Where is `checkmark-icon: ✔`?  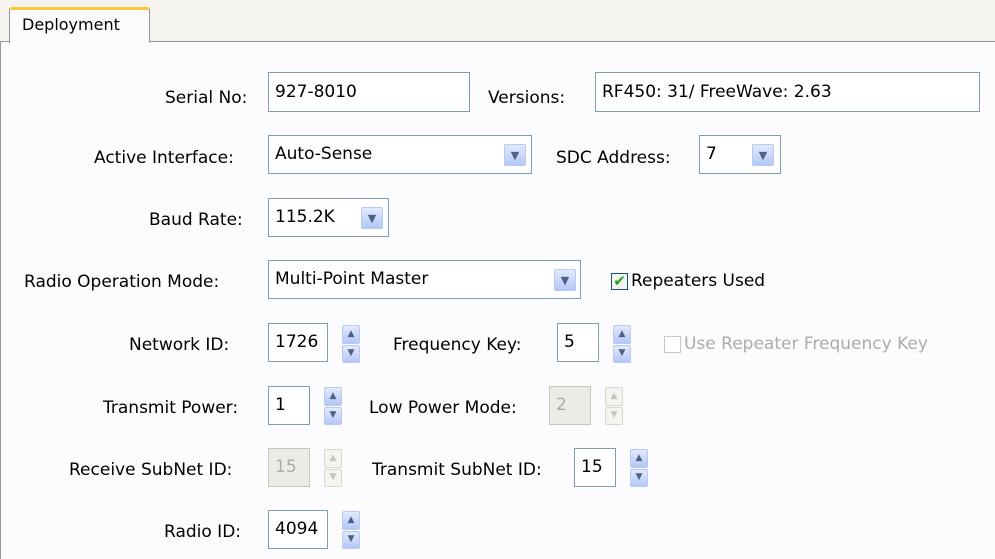 checkmark-icon: ✔ is located at coordinates (619, 281).